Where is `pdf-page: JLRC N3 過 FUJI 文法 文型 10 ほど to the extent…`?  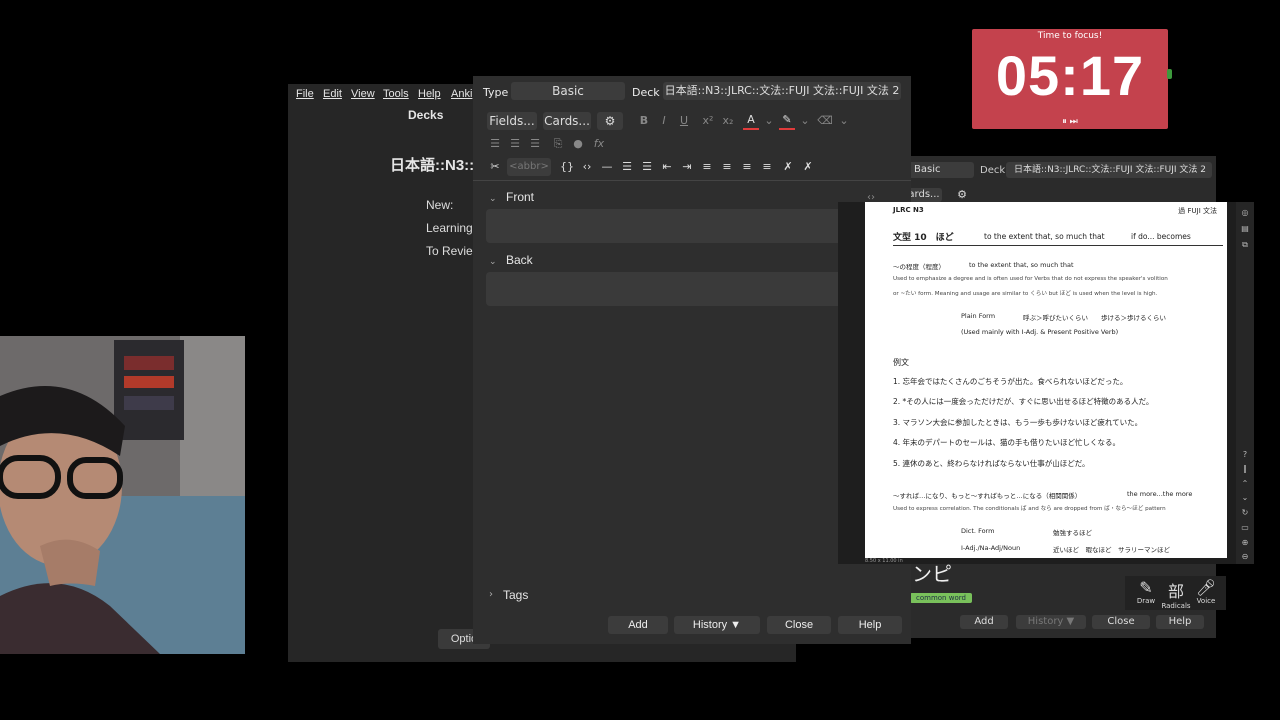
pdf-page: JLRC N3 過 FUJI 文法 文型 10 ほど to the extent… is located at coordinates (1046, 380).